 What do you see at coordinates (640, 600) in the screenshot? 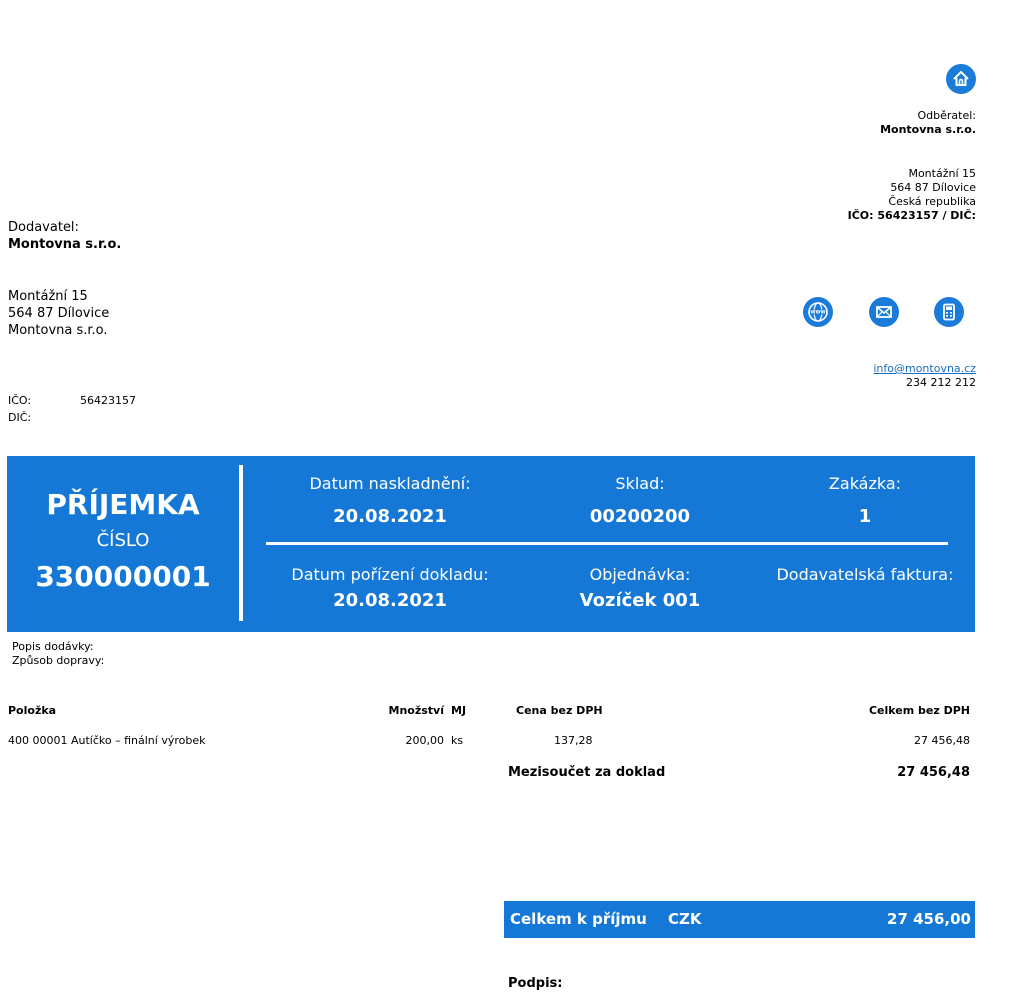
I see `order-value: Vozíček 001` at bounding box center [640, 600].